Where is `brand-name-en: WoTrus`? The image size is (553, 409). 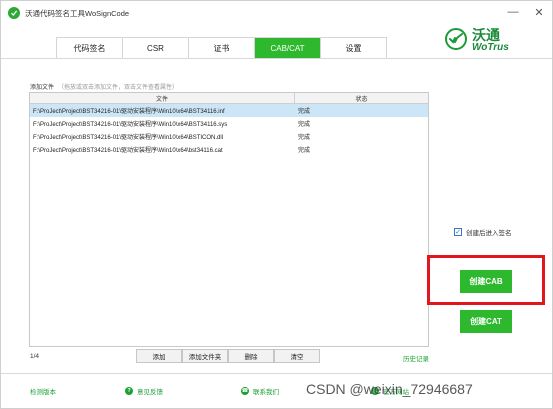 brand-name-en: WoTrus is located at coordinates (490, 47).